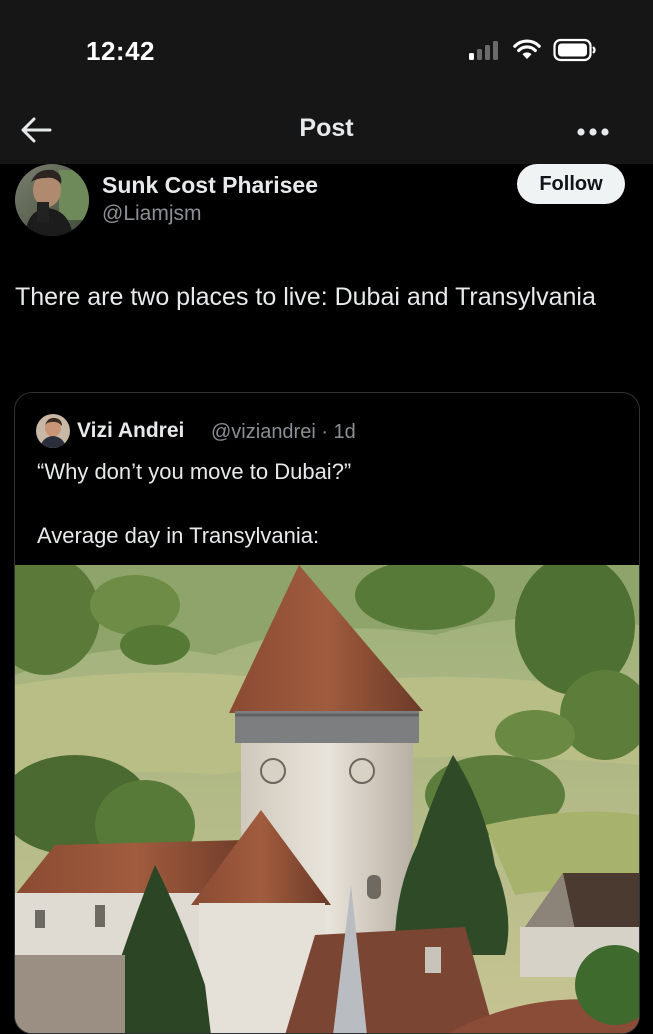 Image resolution: width=653 pixels, height=1034 pixels. Describe the element at coordinates (326, 50) in the screenshot. I see `status-bar: 12:42` at that location.